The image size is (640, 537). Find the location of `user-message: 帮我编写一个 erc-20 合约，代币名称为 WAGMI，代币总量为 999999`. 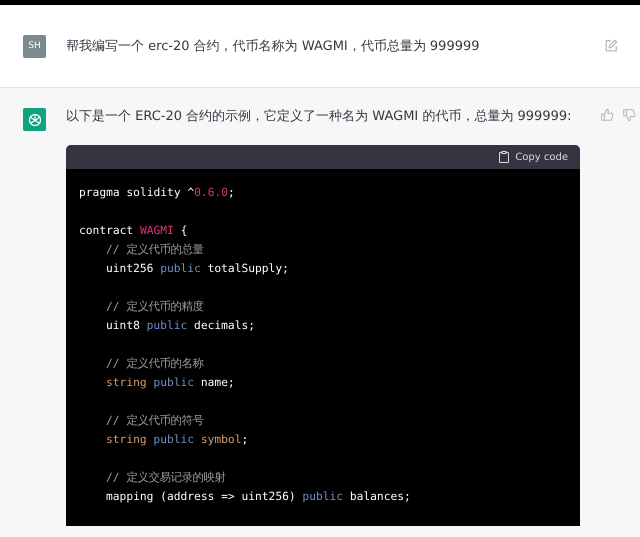

user-message: 帮我编写一个 erc-20 合约，代币名称为 WAGMI，代币总量为 999999 is located at coordinates (273, 46).